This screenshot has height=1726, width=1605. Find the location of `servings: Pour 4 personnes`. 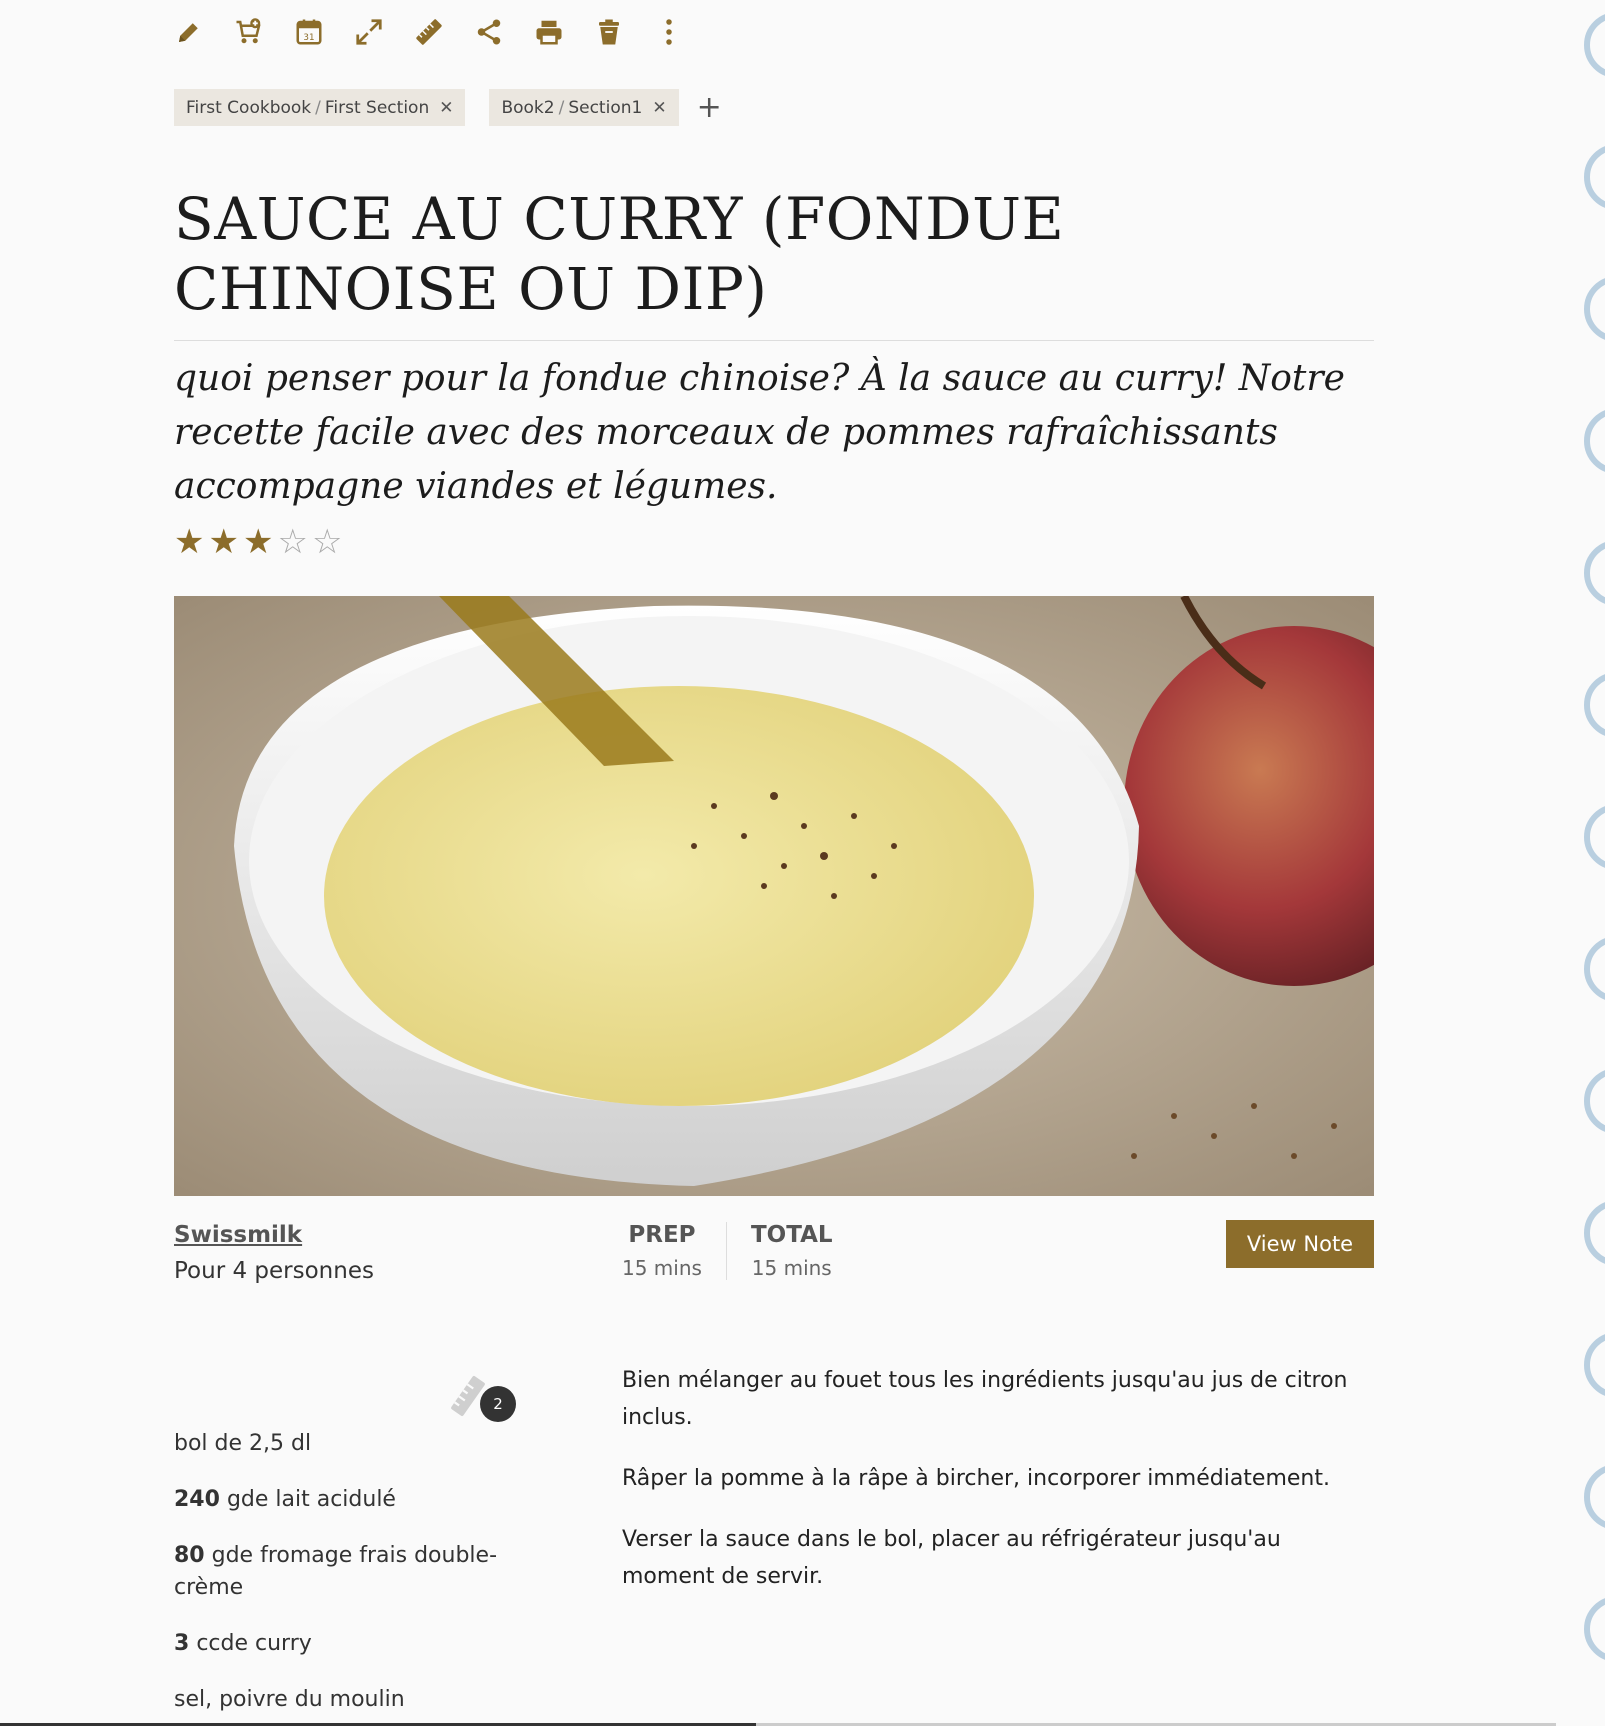

servings: Pour 4 personnes is located at coordinates (274, 1271).